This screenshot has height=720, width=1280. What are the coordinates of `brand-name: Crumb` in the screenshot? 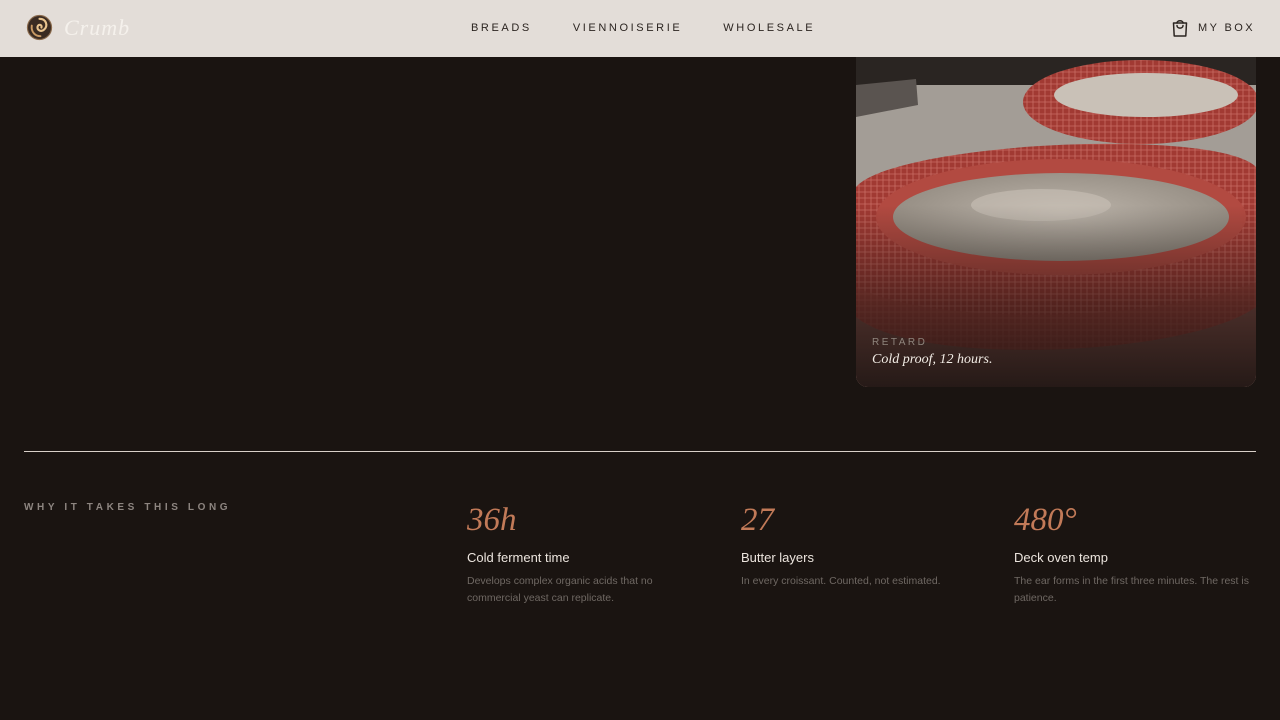 It's located at (97, 27).